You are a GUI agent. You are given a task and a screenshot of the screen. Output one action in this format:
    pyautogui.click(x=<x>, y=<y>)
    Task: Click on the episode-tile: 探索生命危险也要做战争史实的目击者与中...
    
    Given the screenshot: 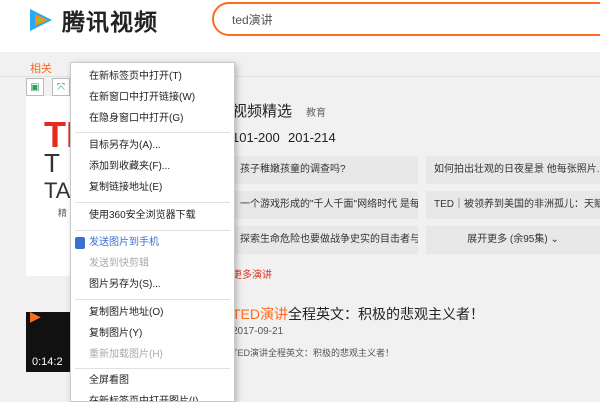 What is the action you would take?
    pyautogui.click(x=325, y=240)
    